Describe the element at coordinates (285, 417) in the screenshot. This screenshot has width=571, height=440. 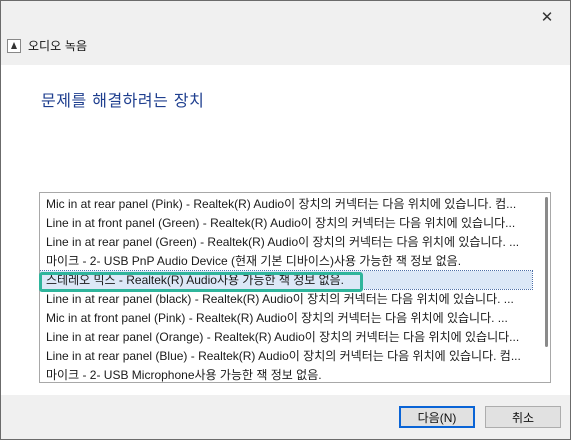
I see `footer-bar: 다음(N) 취소` at that location.